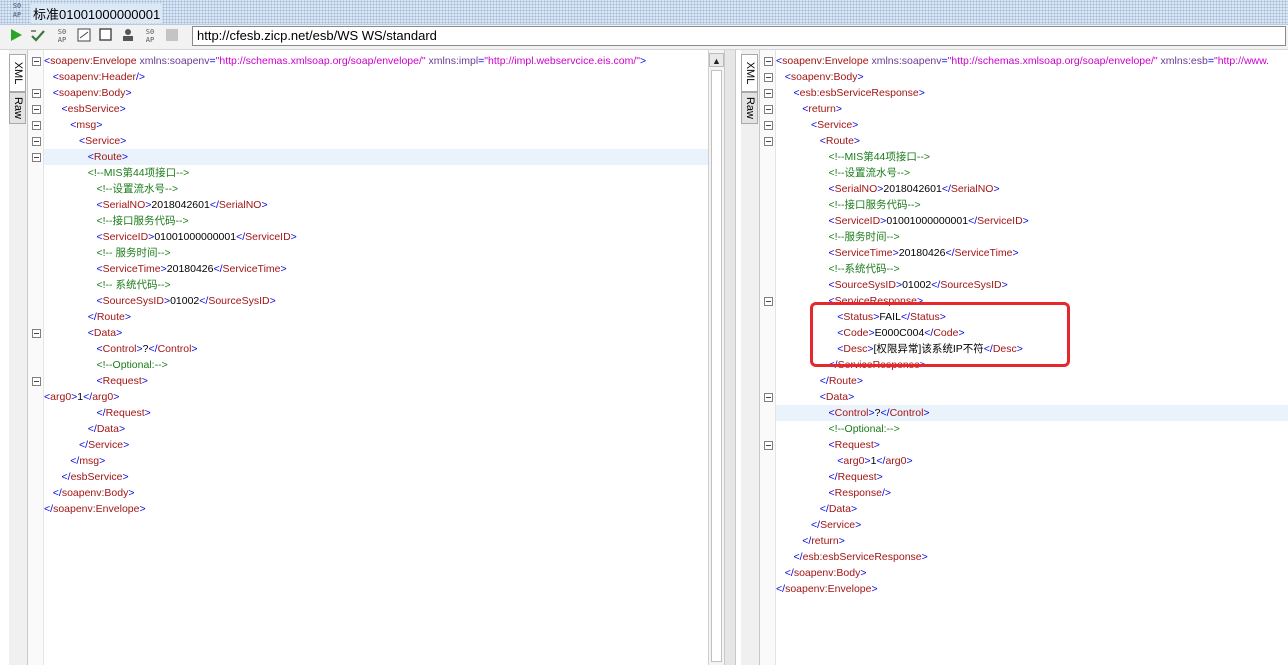 The height and width of the screenshot is (665, 1288). I want to click on request-xml-line: <soapenv:Body>, so click(384, 93).